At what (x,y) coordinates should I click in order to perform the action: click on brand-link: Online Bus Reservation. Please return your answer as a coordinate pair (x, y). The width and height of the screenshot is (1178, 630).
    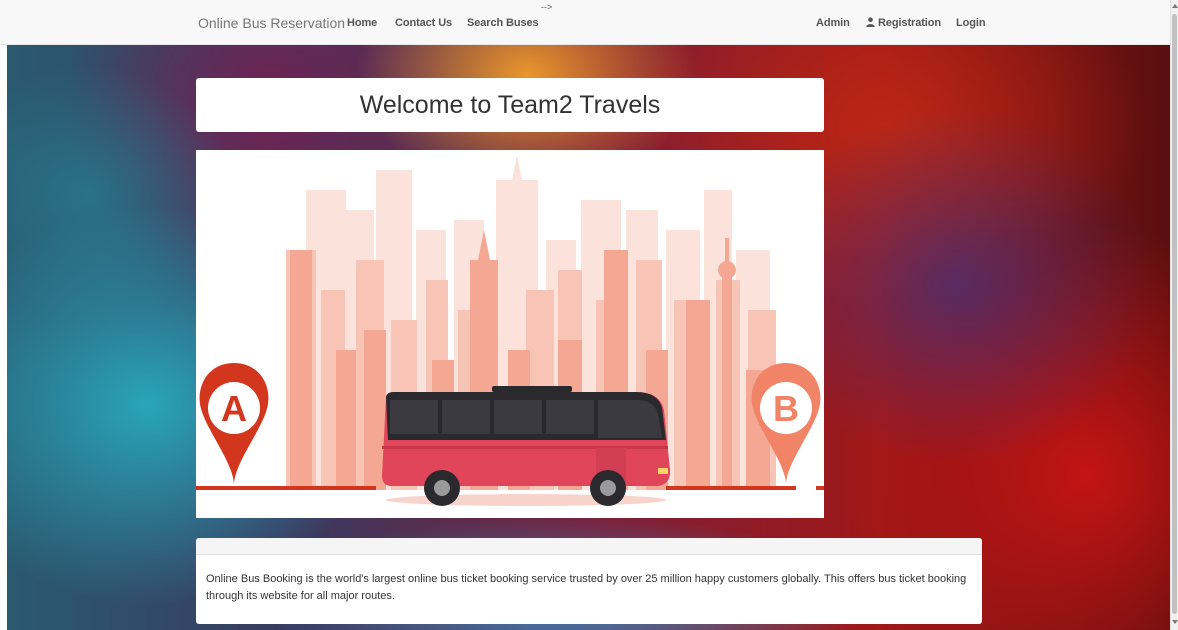
    Looking at the image, I should click on (271, 23).